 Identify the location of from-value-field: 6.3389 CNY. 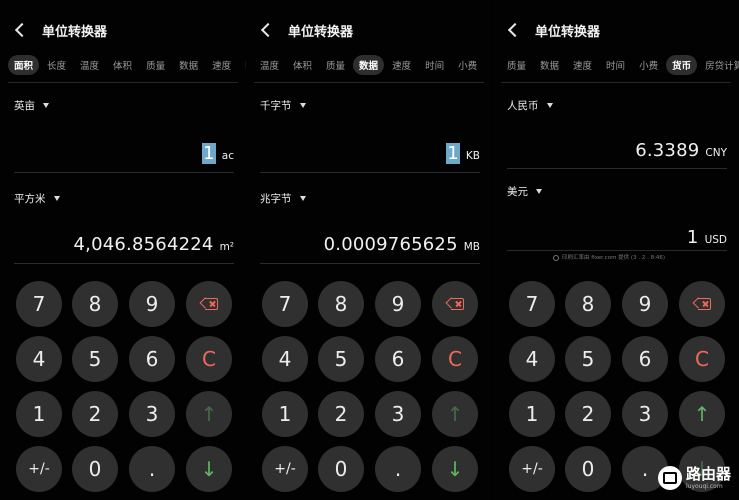
(681, 150).